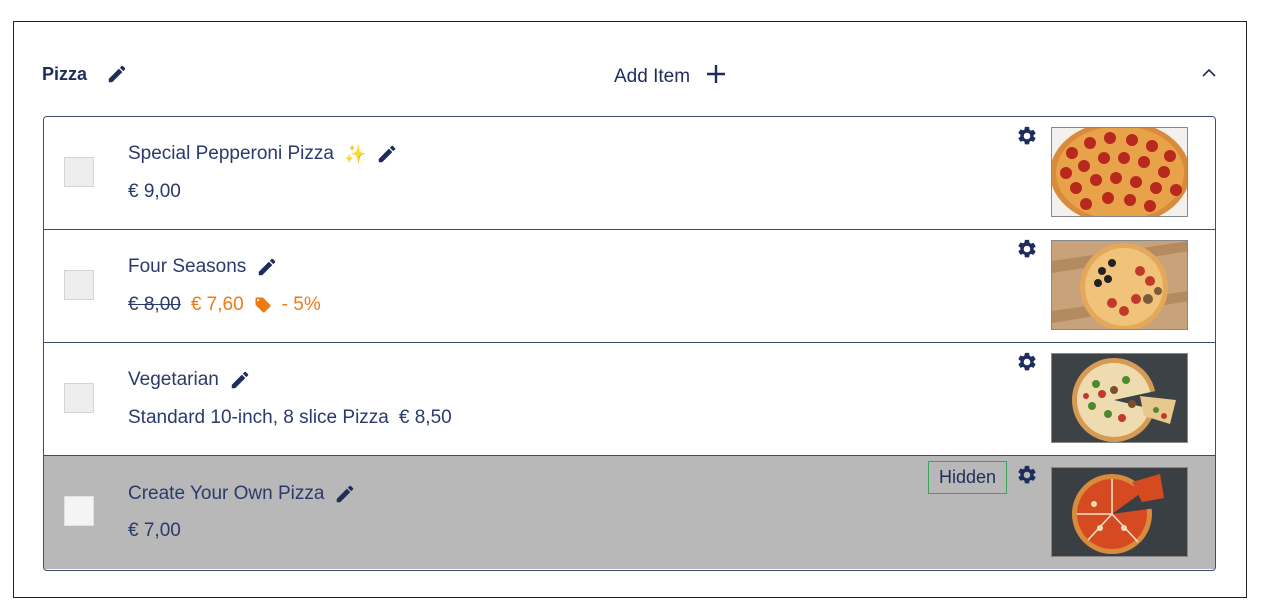  What do you see at coordinates (425, 417) in the screenshot?
I see `item-price: € 8,50` at bounding box center [425, 417].